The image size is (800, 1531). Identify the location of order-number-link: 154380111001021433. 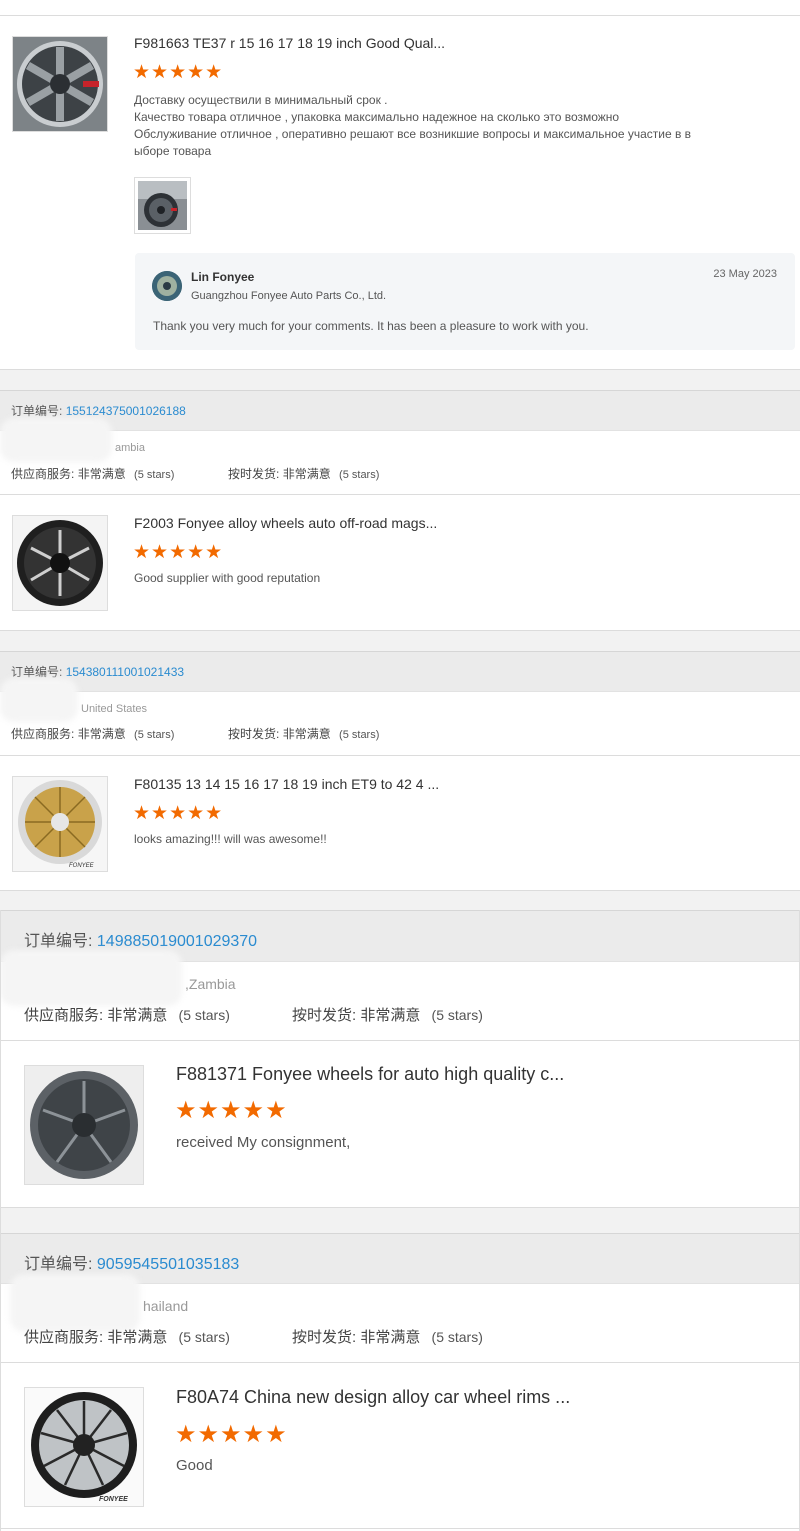
(125, 672).